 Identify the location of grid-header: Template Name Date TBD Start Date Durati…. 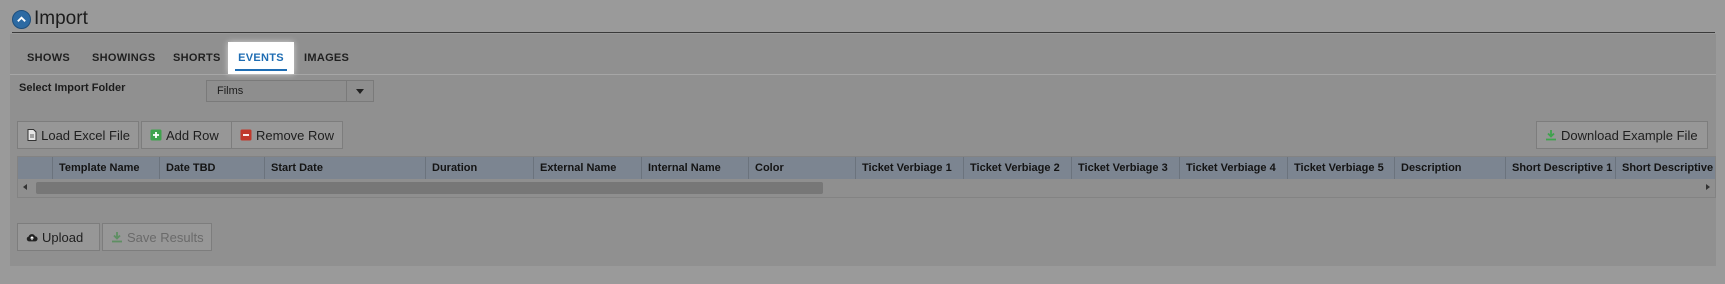
(866, 168).